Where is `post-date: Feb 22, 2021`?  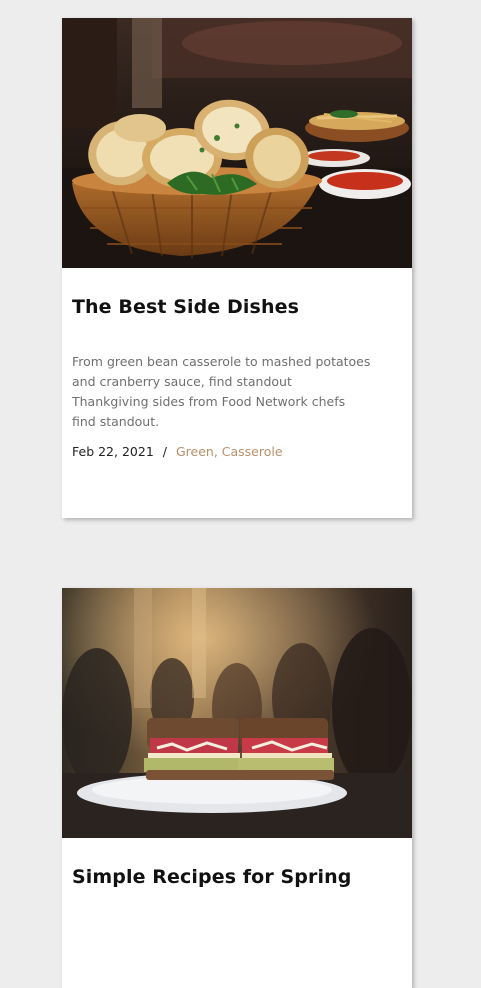 post-date: Feb 22, 2021 is located at coordinates (113, 451).